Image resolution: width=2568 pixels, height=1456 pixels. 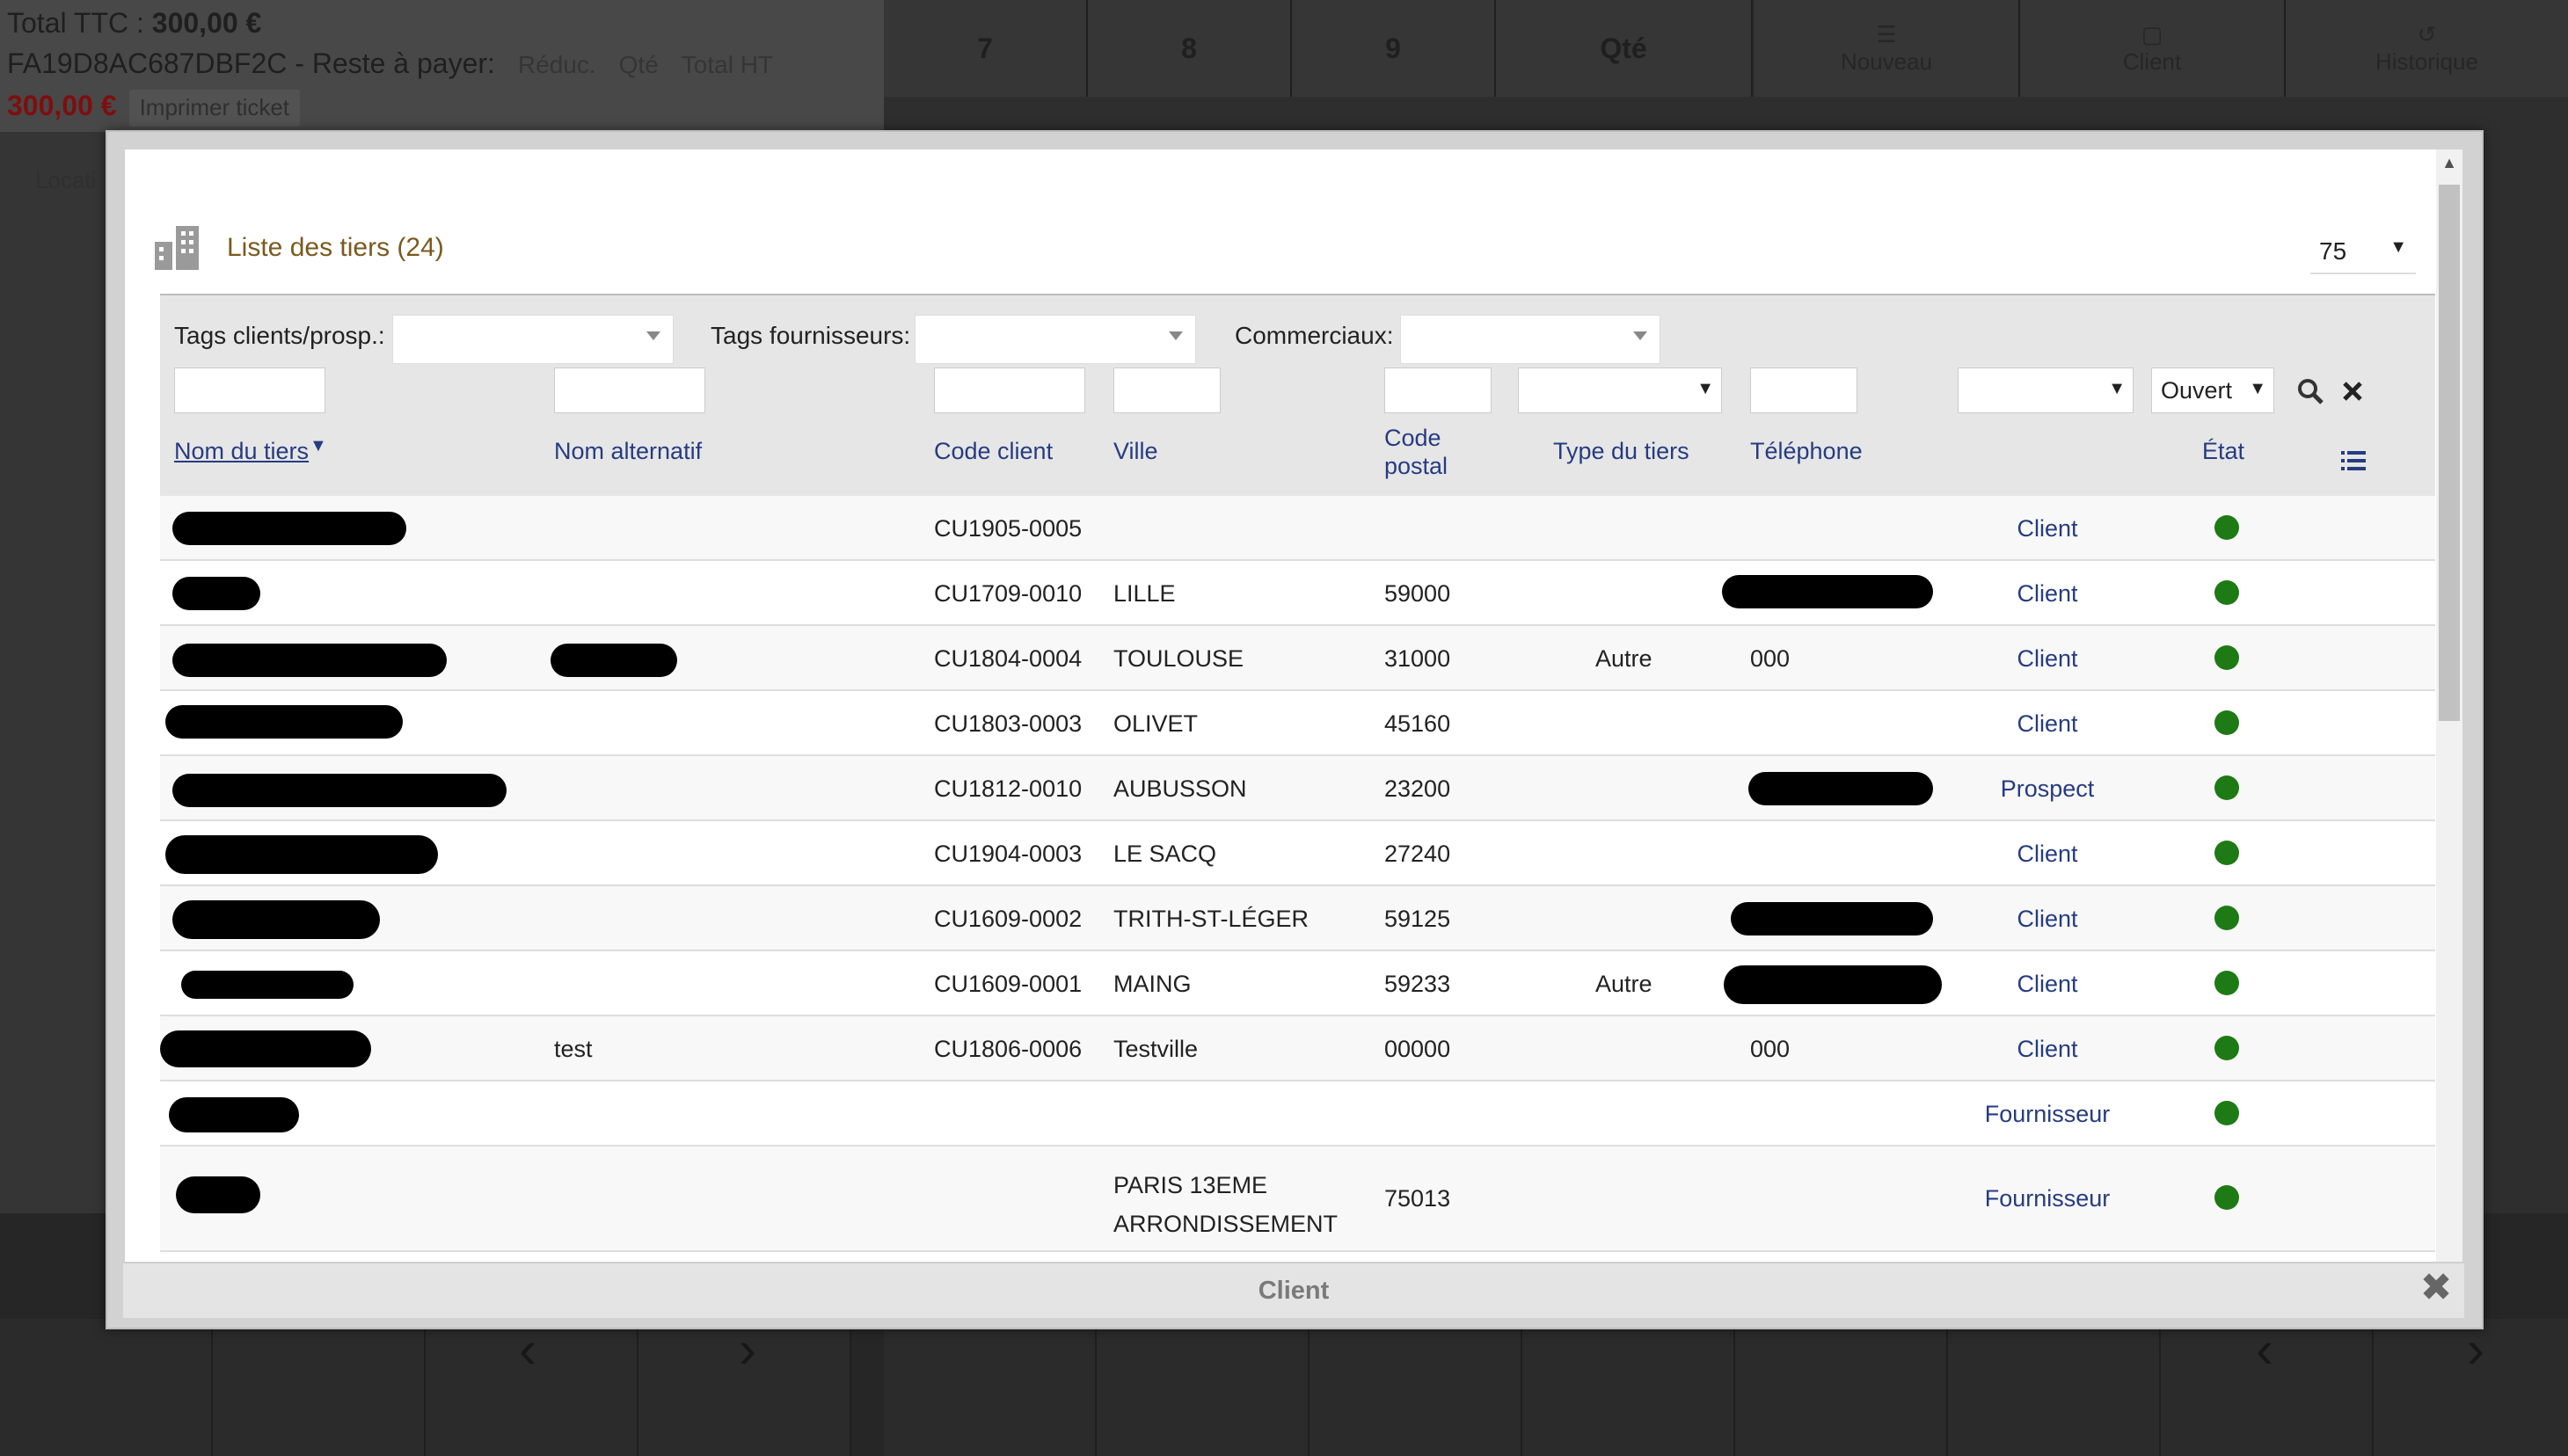 I want to click on filter-code-input, so click(x=1009, y=390).